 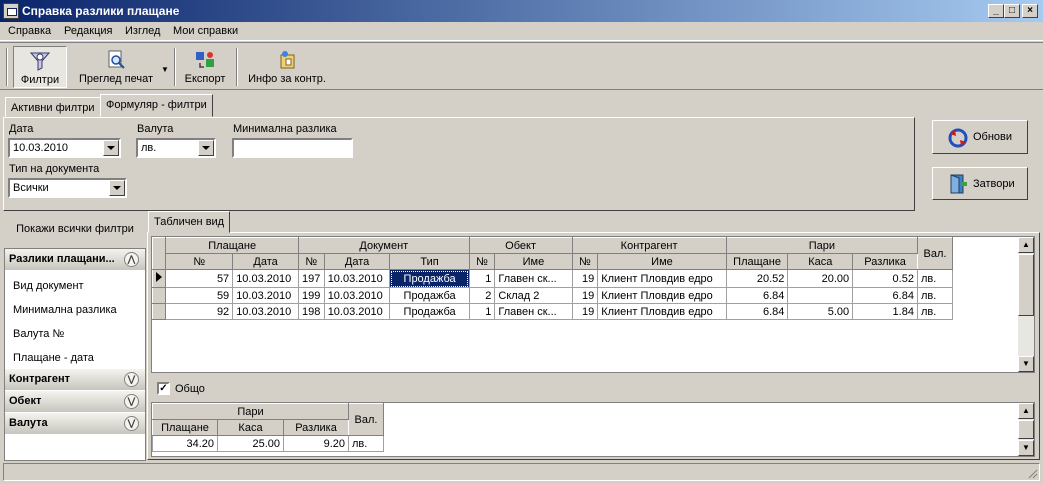 I want to click on header-money-cash: Каса, so click(x=820, y=261).